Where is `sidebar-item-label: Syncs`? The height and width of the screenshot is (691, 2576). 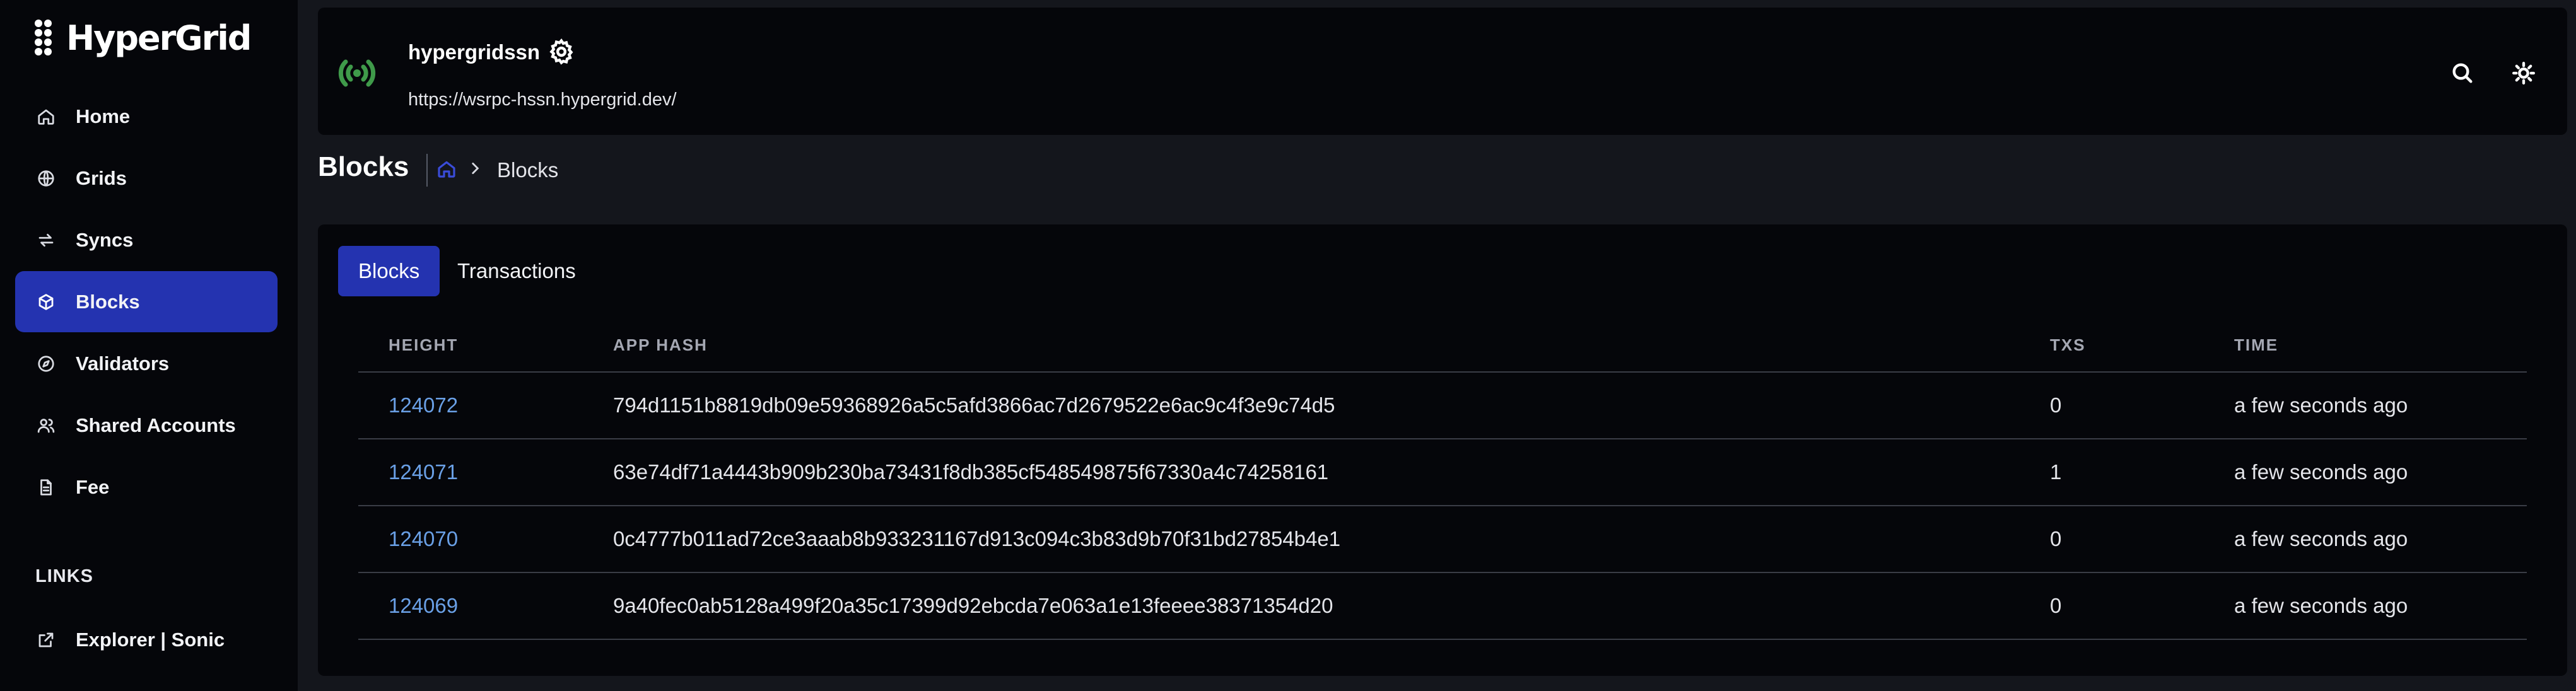
sidebar-item-label: Syncs is located at coordinates (105, 239).